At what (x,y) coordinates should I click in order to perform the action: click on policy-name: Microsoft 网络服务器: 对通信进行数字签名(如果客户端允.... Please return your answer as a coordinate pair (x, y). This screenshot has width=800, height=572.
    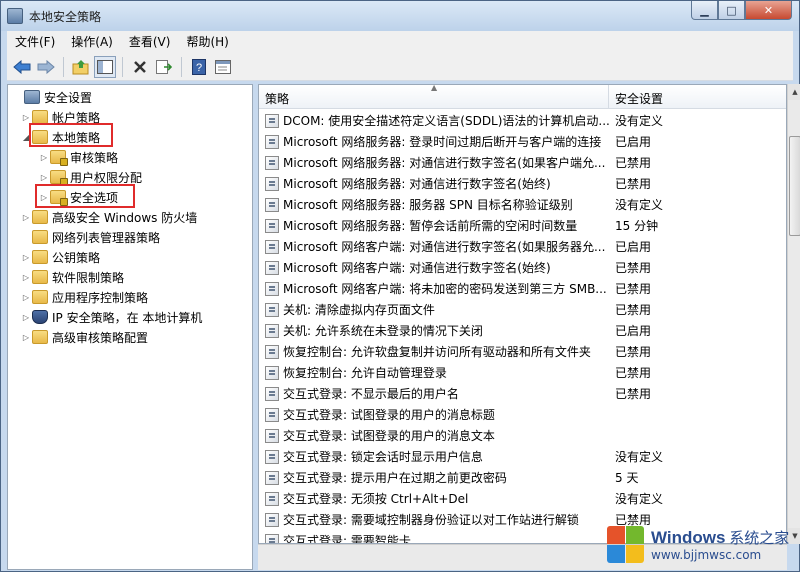
    Looking at the image, I should click on (444, 163).